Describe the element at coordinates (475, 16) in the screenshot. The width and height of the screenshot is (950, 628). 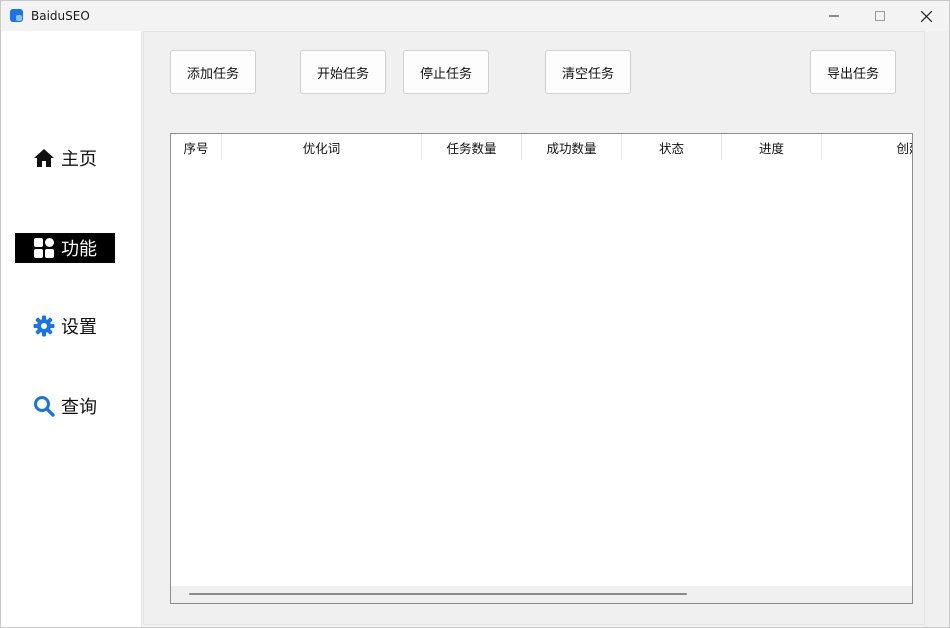
I see `title-bar: BaiduSEO` at that location.